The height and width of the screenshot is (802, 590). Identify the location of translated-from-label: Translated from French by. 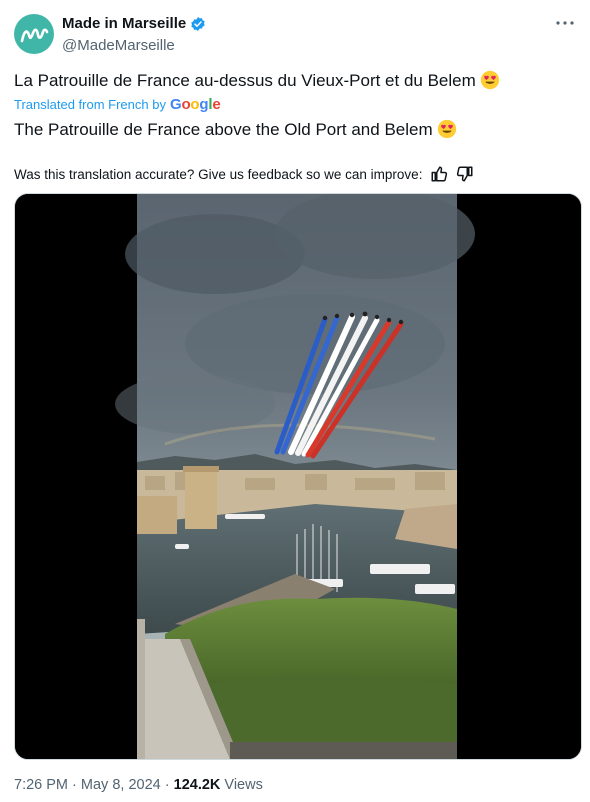
(90, 104).